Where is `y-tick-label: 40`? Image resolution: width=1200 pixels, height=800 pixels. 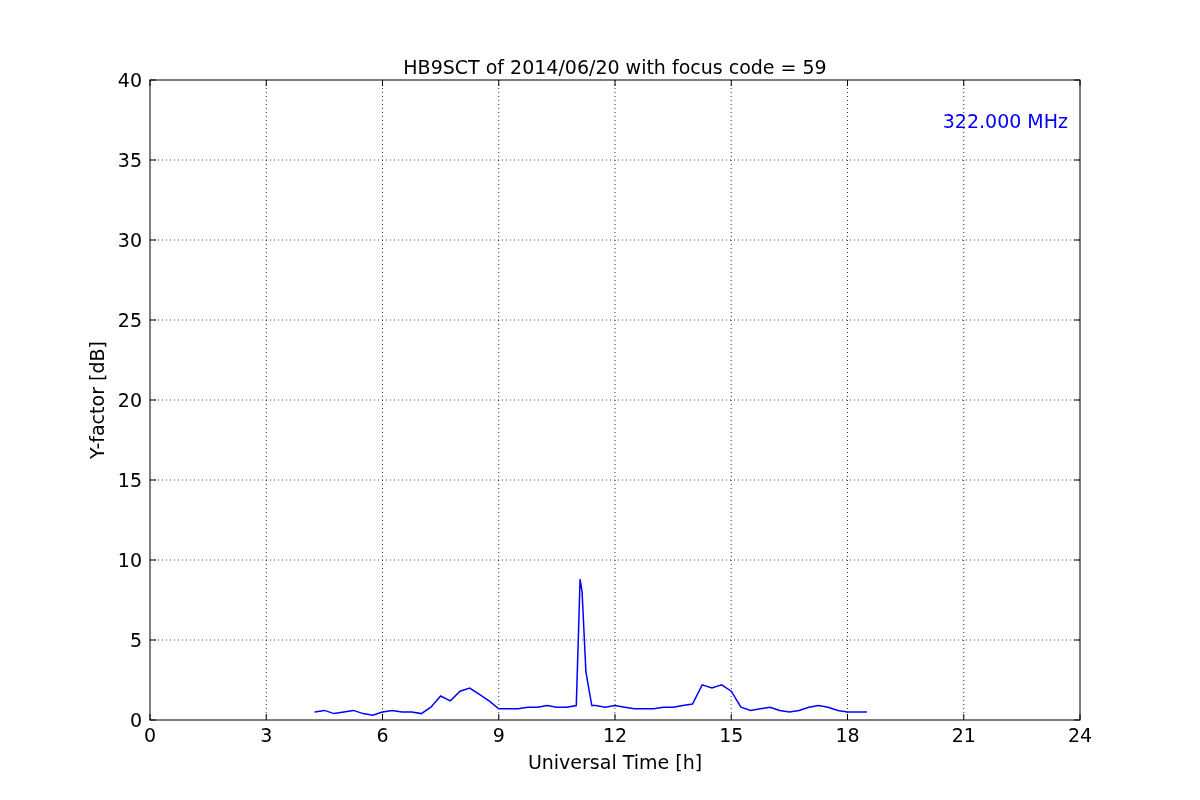 y-tick-label: 40 is located at coordinates (129, 80).